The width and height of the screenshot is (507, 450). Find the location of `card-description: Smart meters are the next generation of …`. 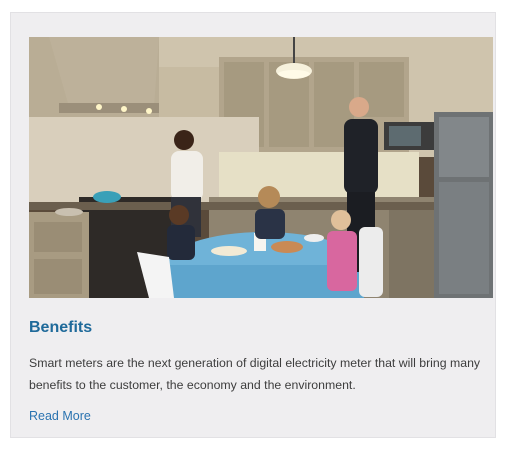

card-description: Smart meters are the next generation of … is located at coordinates (255, 374).